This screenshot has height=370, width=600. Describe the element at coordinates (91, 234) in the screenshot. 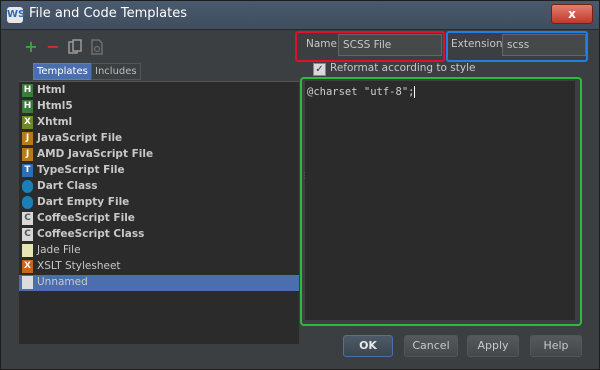

I see `list-item-label: CoffeeScript Class` at that location.